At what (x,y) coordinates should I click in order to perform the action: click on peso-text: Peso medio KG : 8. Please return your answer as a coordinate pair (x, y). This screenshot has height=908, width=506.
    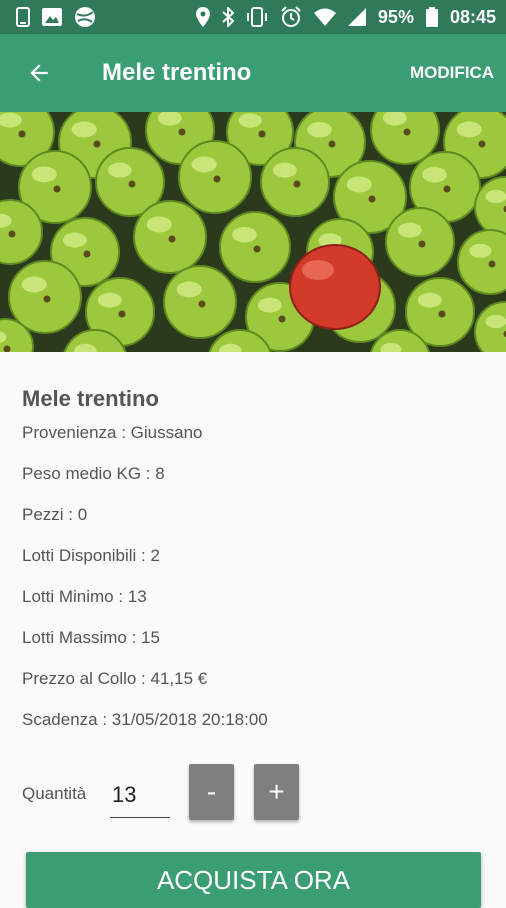
    Looking at the image, I should click on (257, 473).